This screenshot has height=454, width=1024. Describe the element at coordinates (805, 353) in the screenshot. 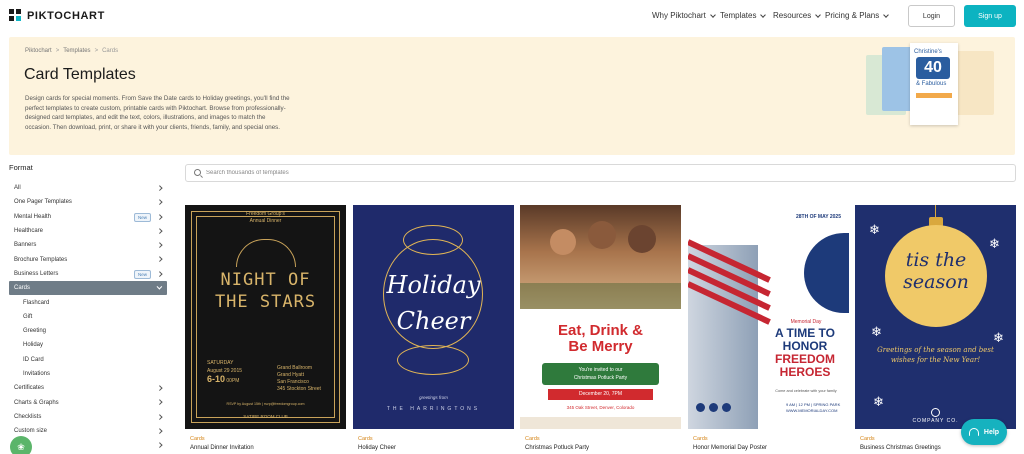

I see `preview-headline: A TIME TO HONOR FREEDOM HEROES` at that location.